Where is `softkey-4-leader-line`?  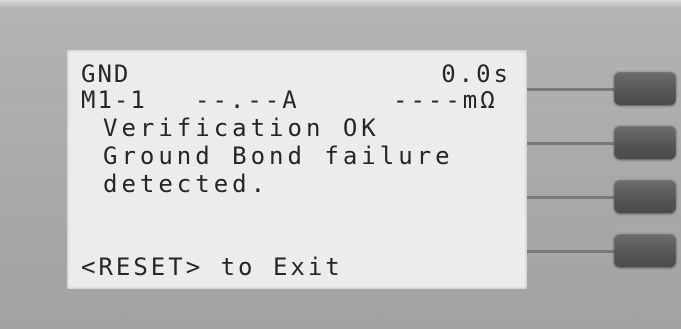 softkey-4-leader-line is located at coordinates (572, 251).